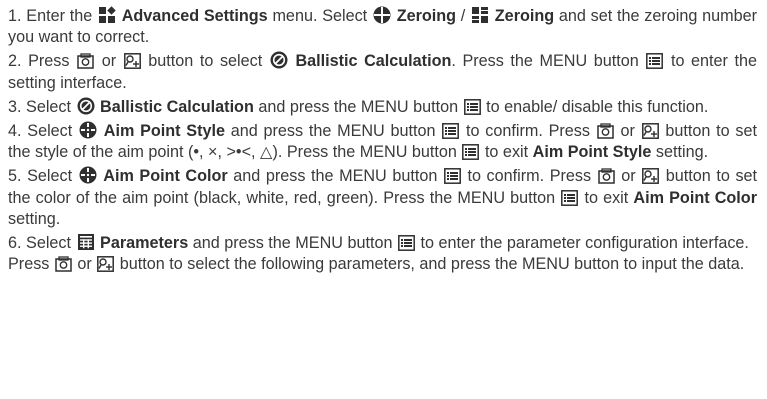 The width and height of the screenshot is (767, 399). What do you see at coordinates (15, 106) in the screenshot?
I see `step-number: 3.` at bounding box center [15, 106].